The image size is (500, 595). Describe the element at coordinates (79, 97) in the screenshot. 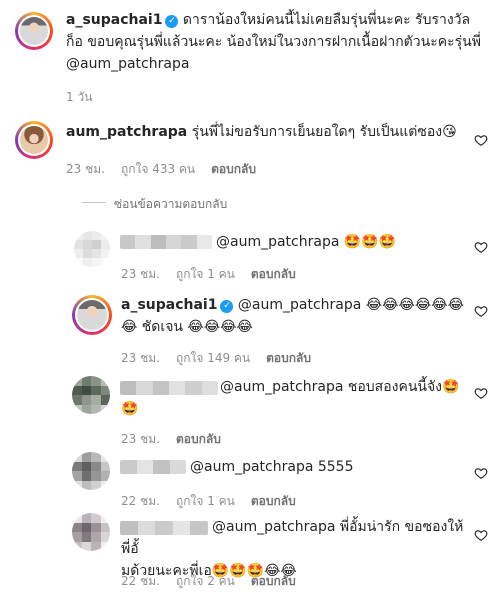

I see `comment-time: 1 วัน` at that location.